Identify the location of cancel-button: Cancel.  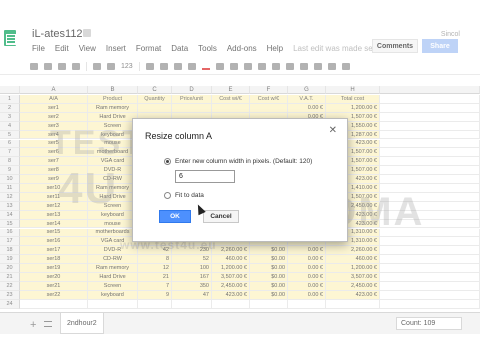
(221, 216).